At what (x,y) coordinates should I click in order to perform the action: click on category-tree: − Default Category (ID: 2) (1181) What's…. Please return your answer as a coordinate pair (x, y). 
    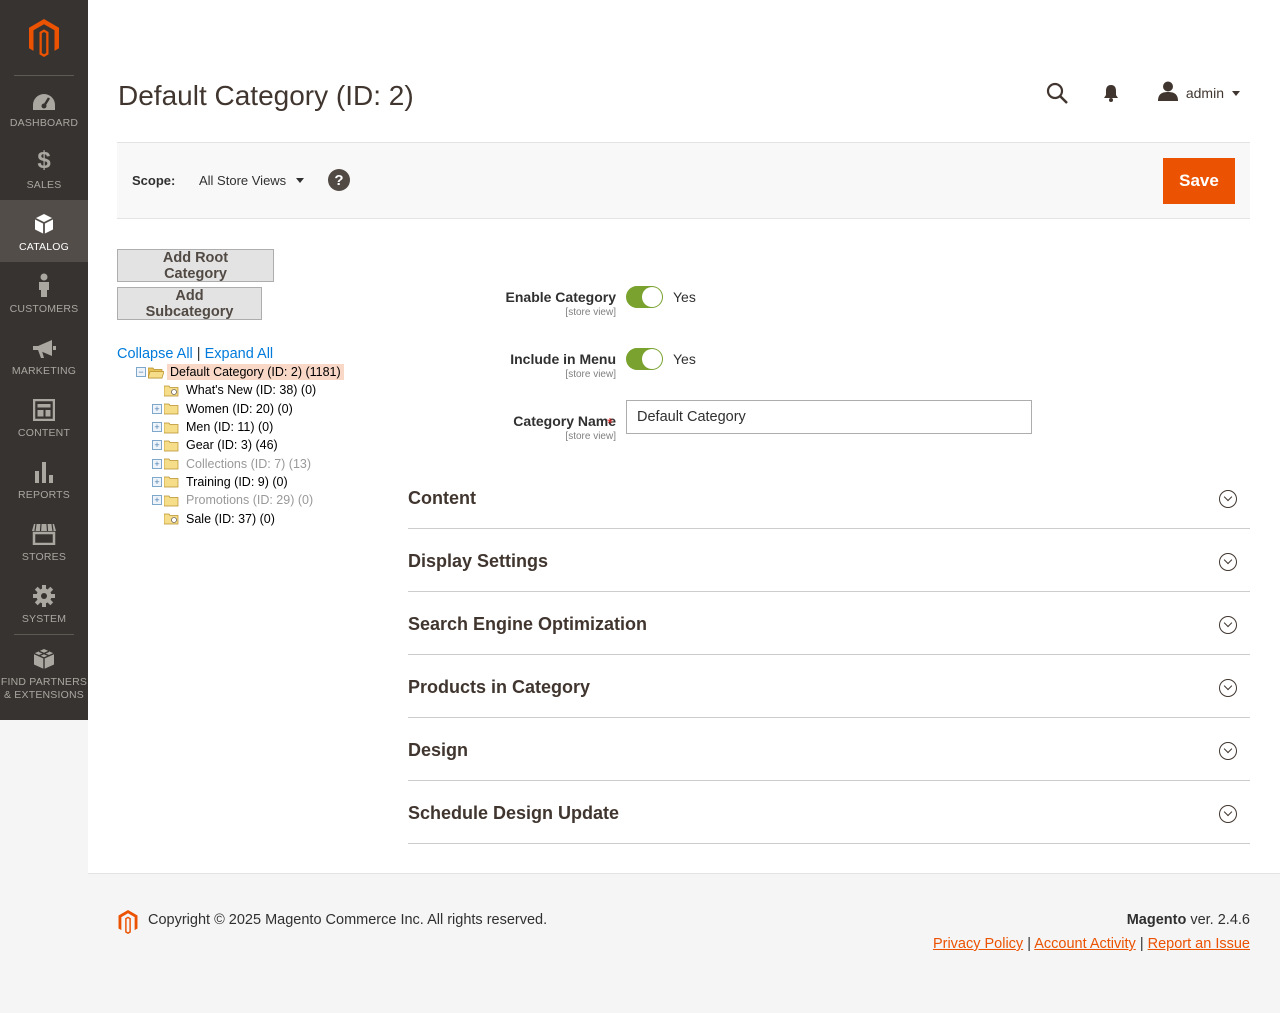
    Looking at the image, I should click on (240, 445).